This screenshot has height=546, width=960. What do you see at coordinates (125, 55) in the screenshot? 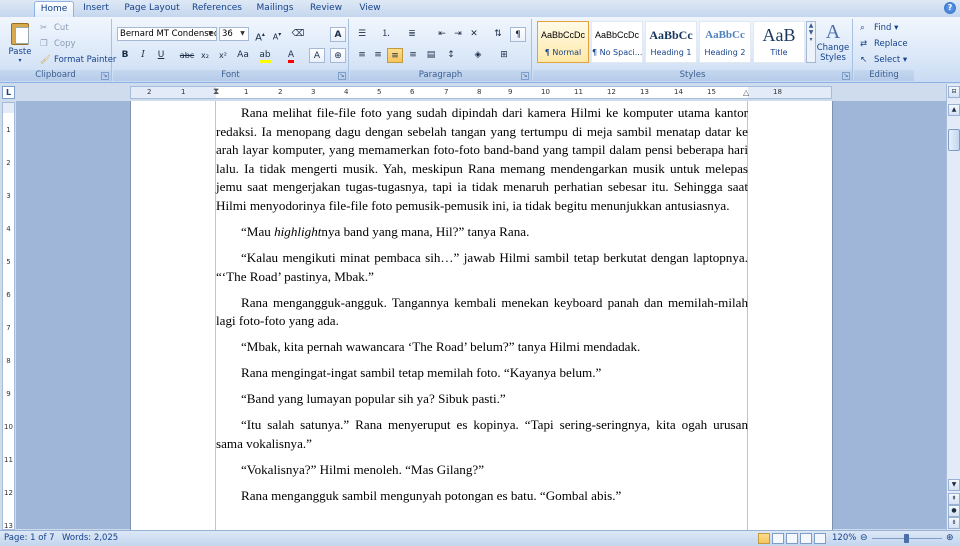
I see `bold-button: B` at bounding box center [125, 55].